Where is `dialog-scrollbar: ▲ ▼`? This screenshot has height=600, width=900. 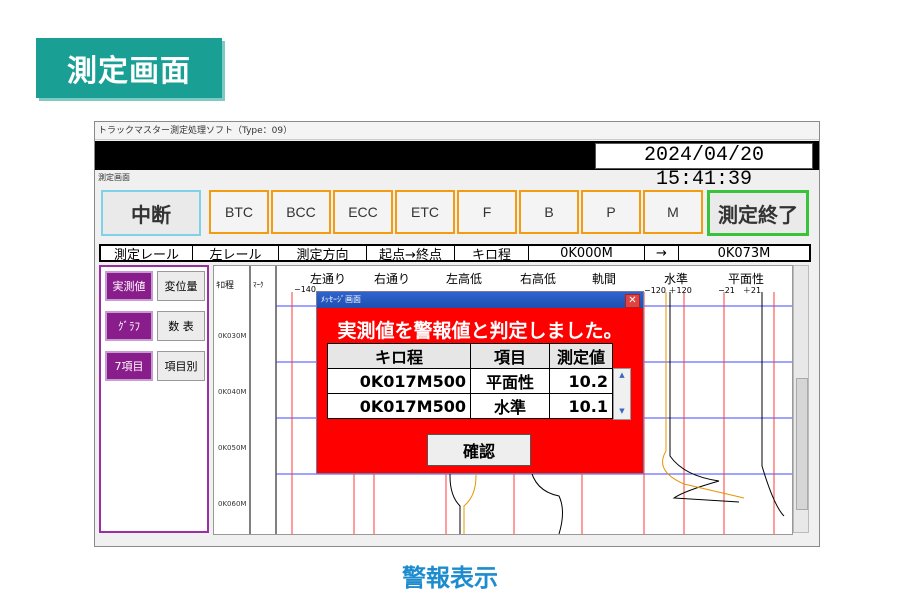 dialog-scrollbar: ▲ ▼ is located at coordinates (622, 394).